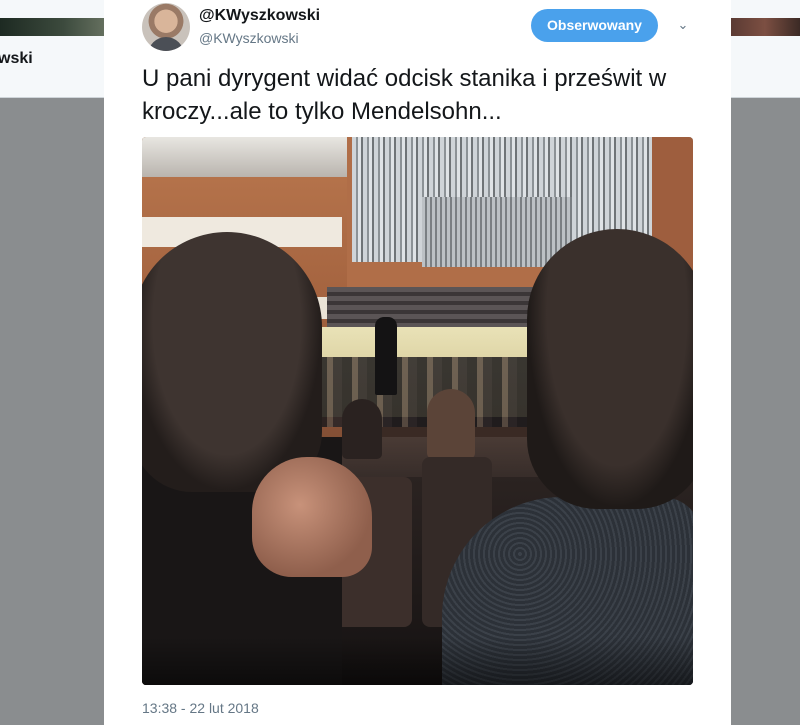 The width and height of the screenshot is (800, 725). I want to click on photo-foreground-head-left, so click(232, 362).